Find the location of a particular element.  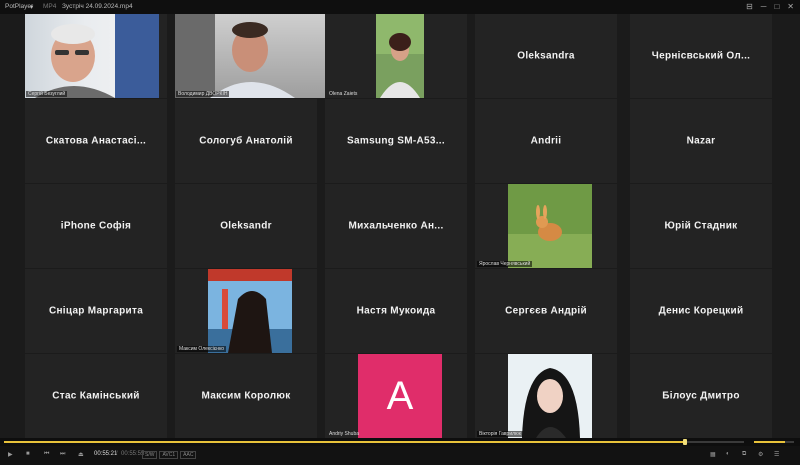

participant-tile: iPhone Софія is located at coordinates (96, 226).